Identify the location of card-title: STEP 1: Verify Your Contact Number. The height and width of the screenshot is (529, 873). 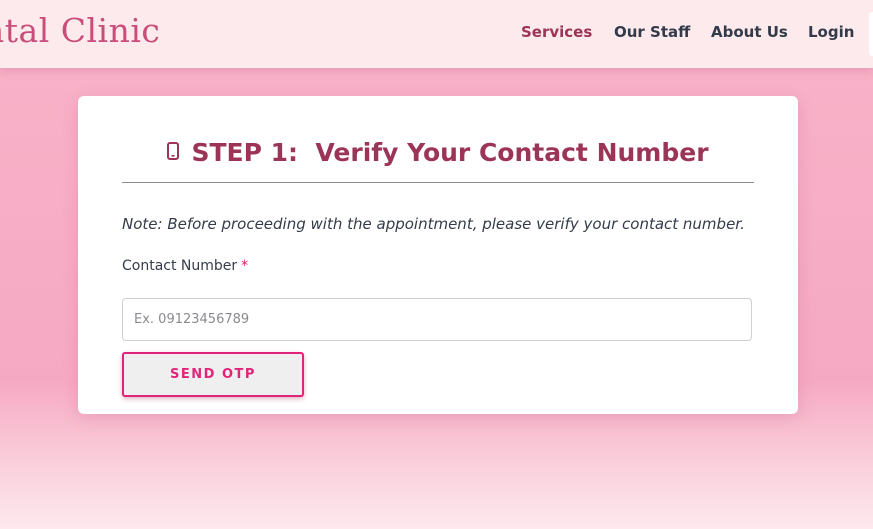
(438, 153).